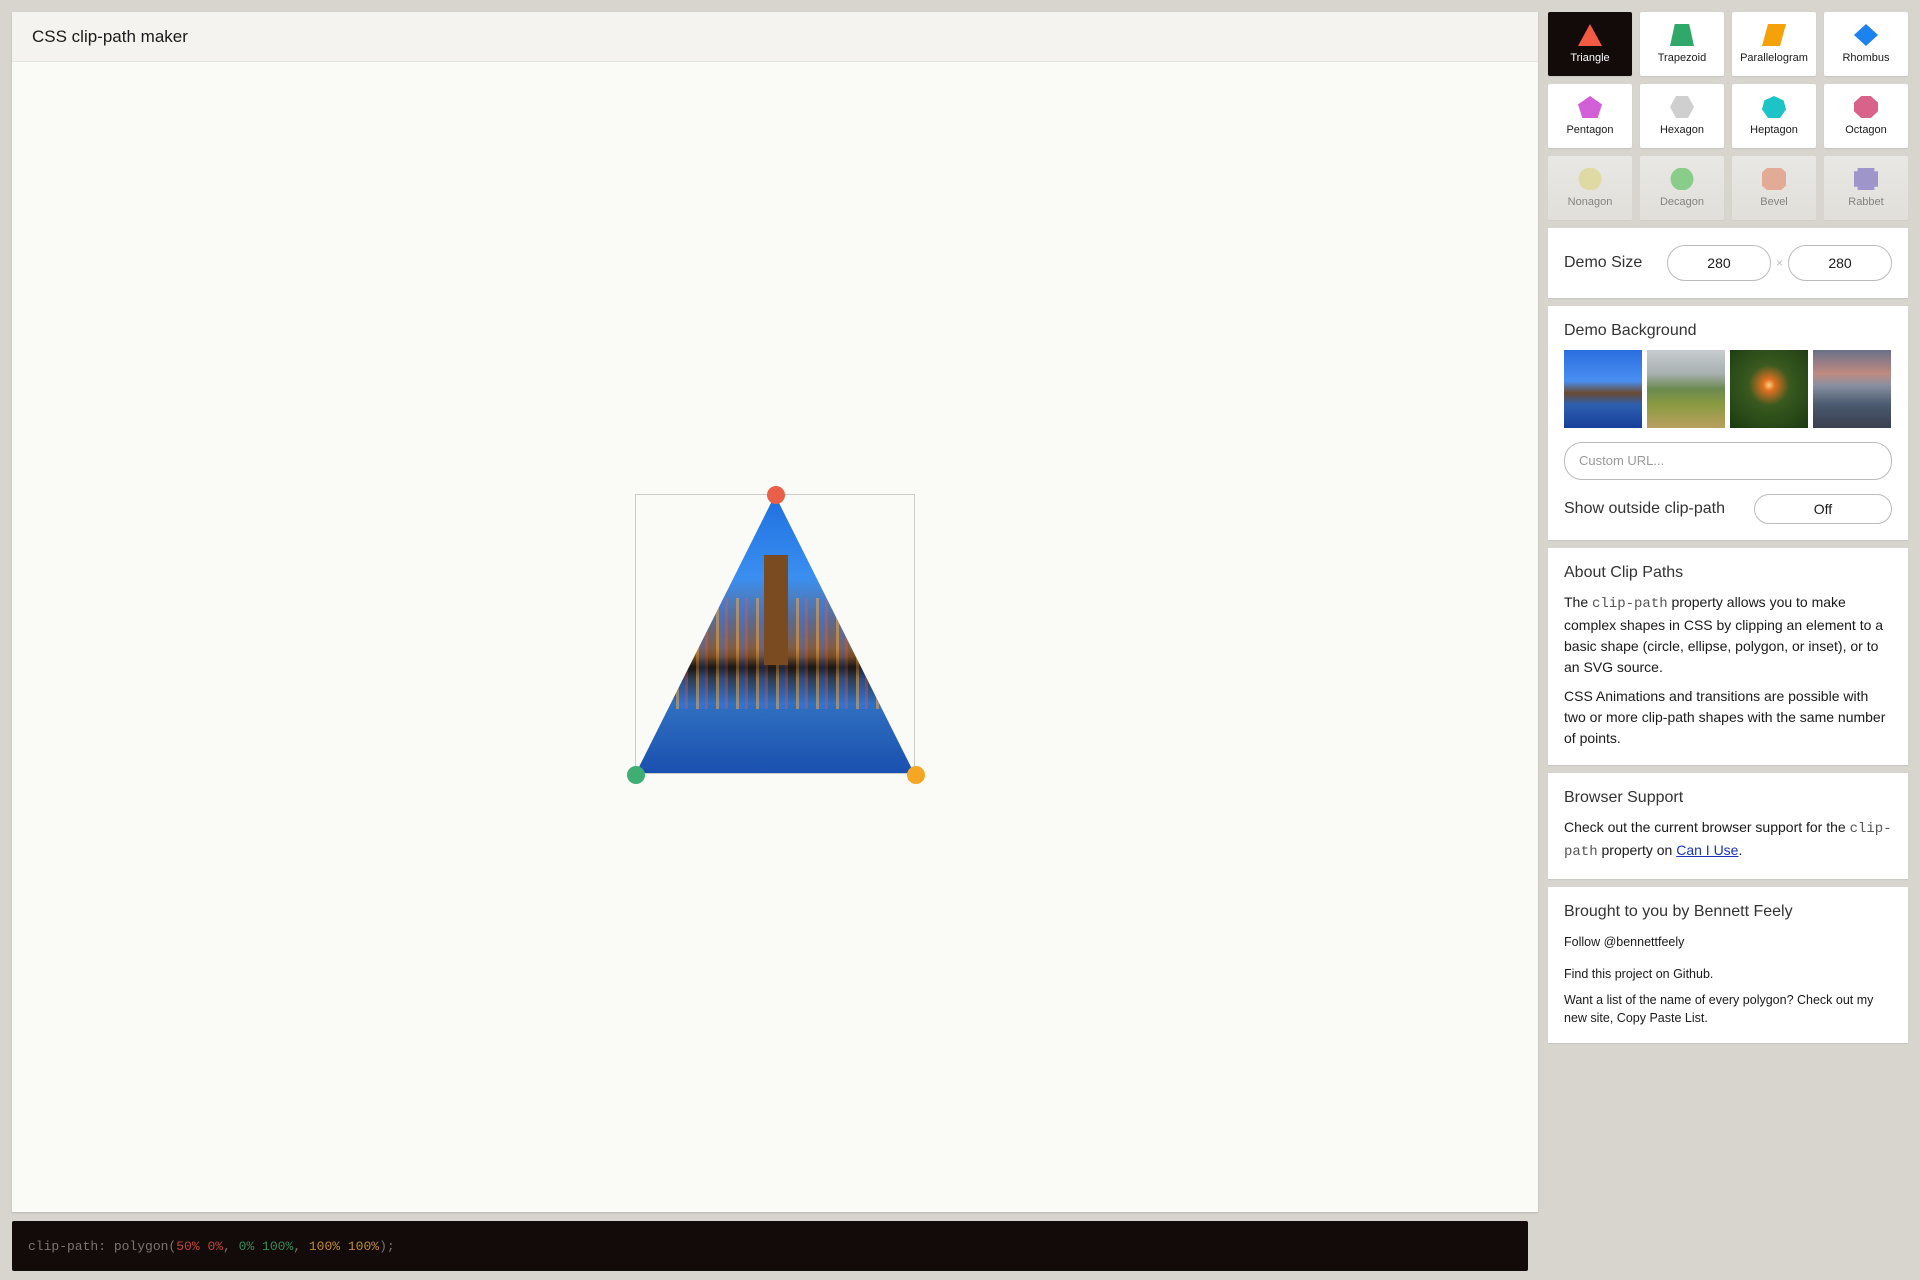  I want to click on decagon-icon, so click(1682, 179).